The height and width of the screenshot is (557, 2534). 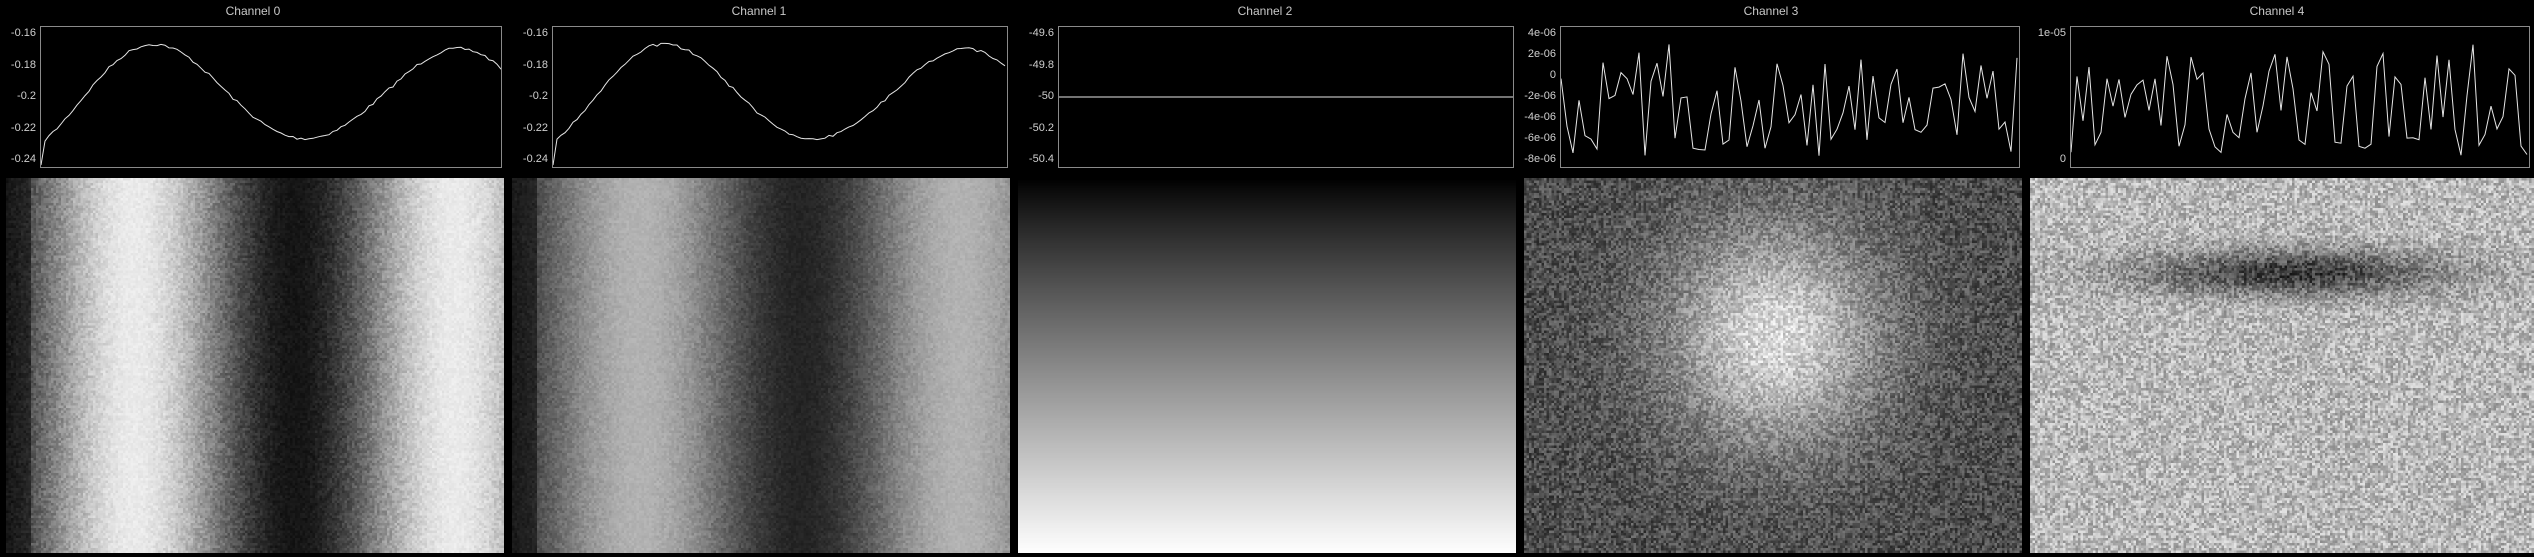 What do you see at coordinates (1041, 64) in the screenshot?
I see `y-tick-label: -49.8` at bounding box center [1041, 64].